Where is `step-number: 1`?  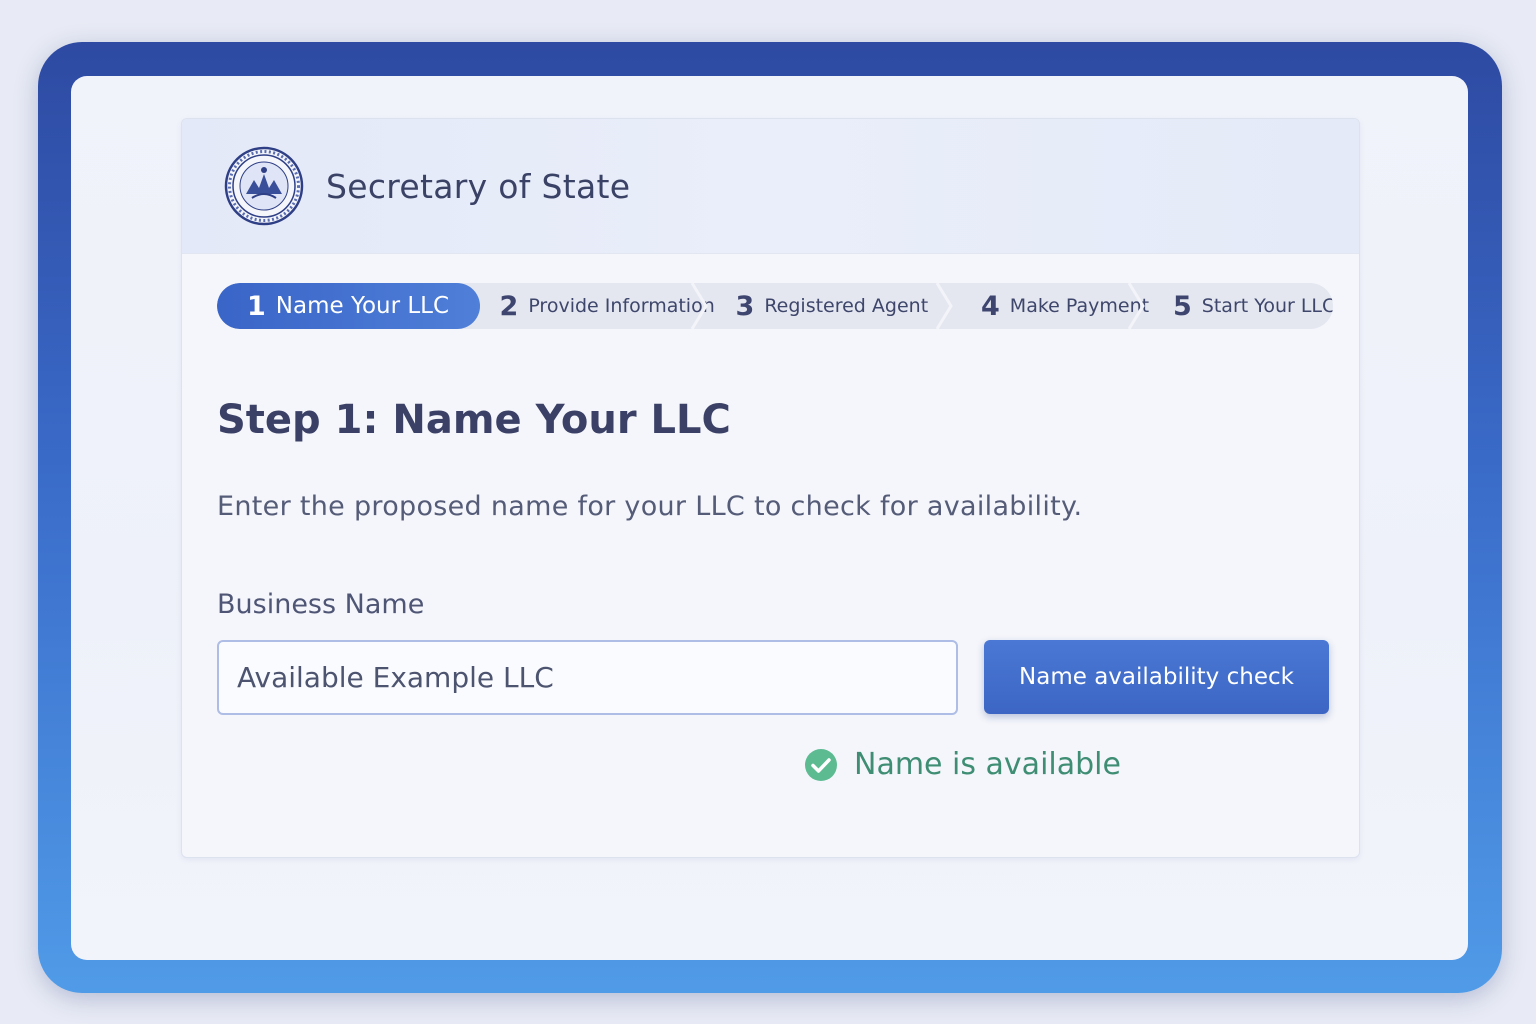 step-number: 1 is located at coordinates (256, 306).